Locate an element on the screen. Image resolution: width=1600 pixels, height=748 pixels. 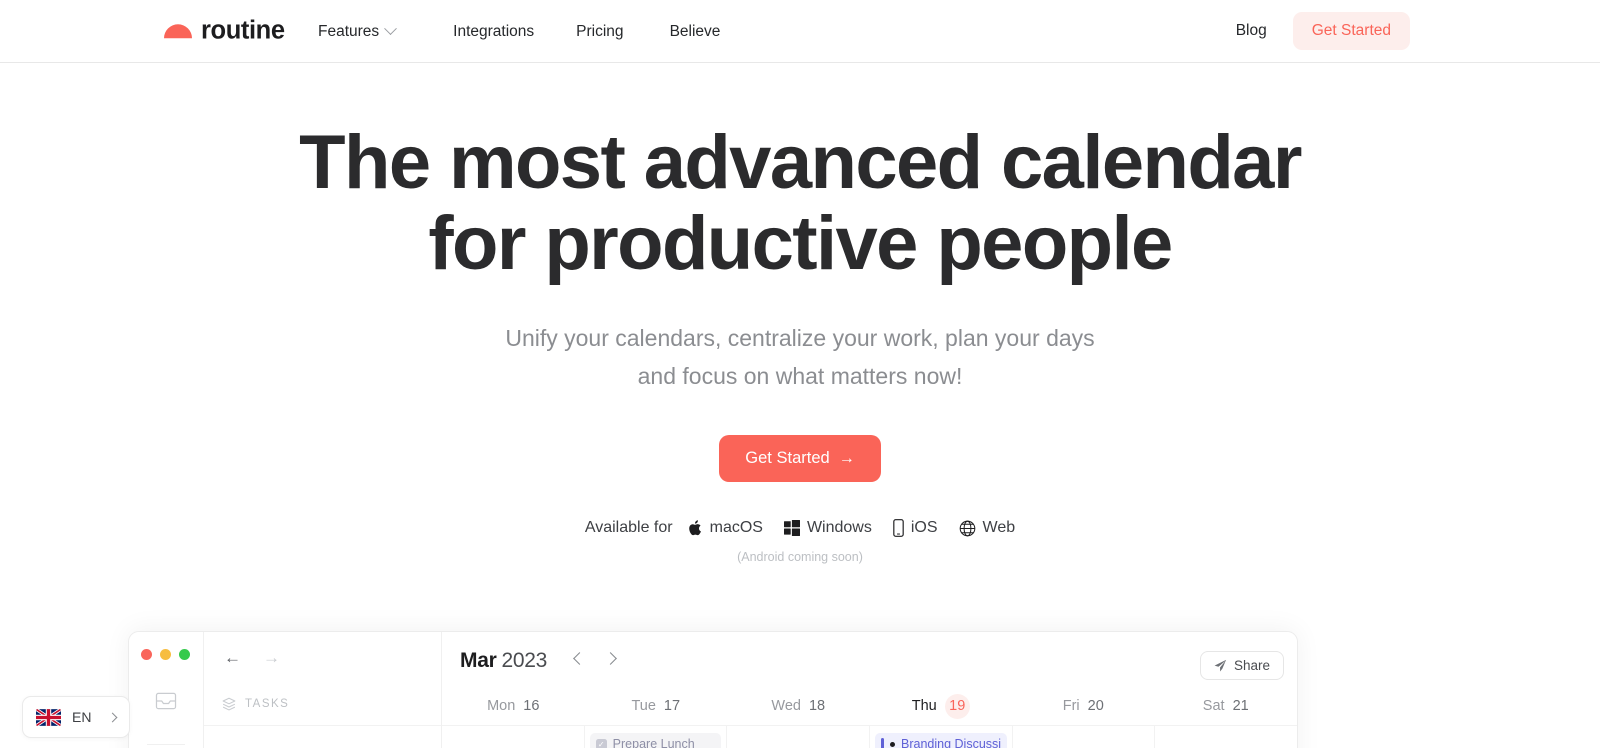
platform-ios: iOS is located at coordinates (915, 528).